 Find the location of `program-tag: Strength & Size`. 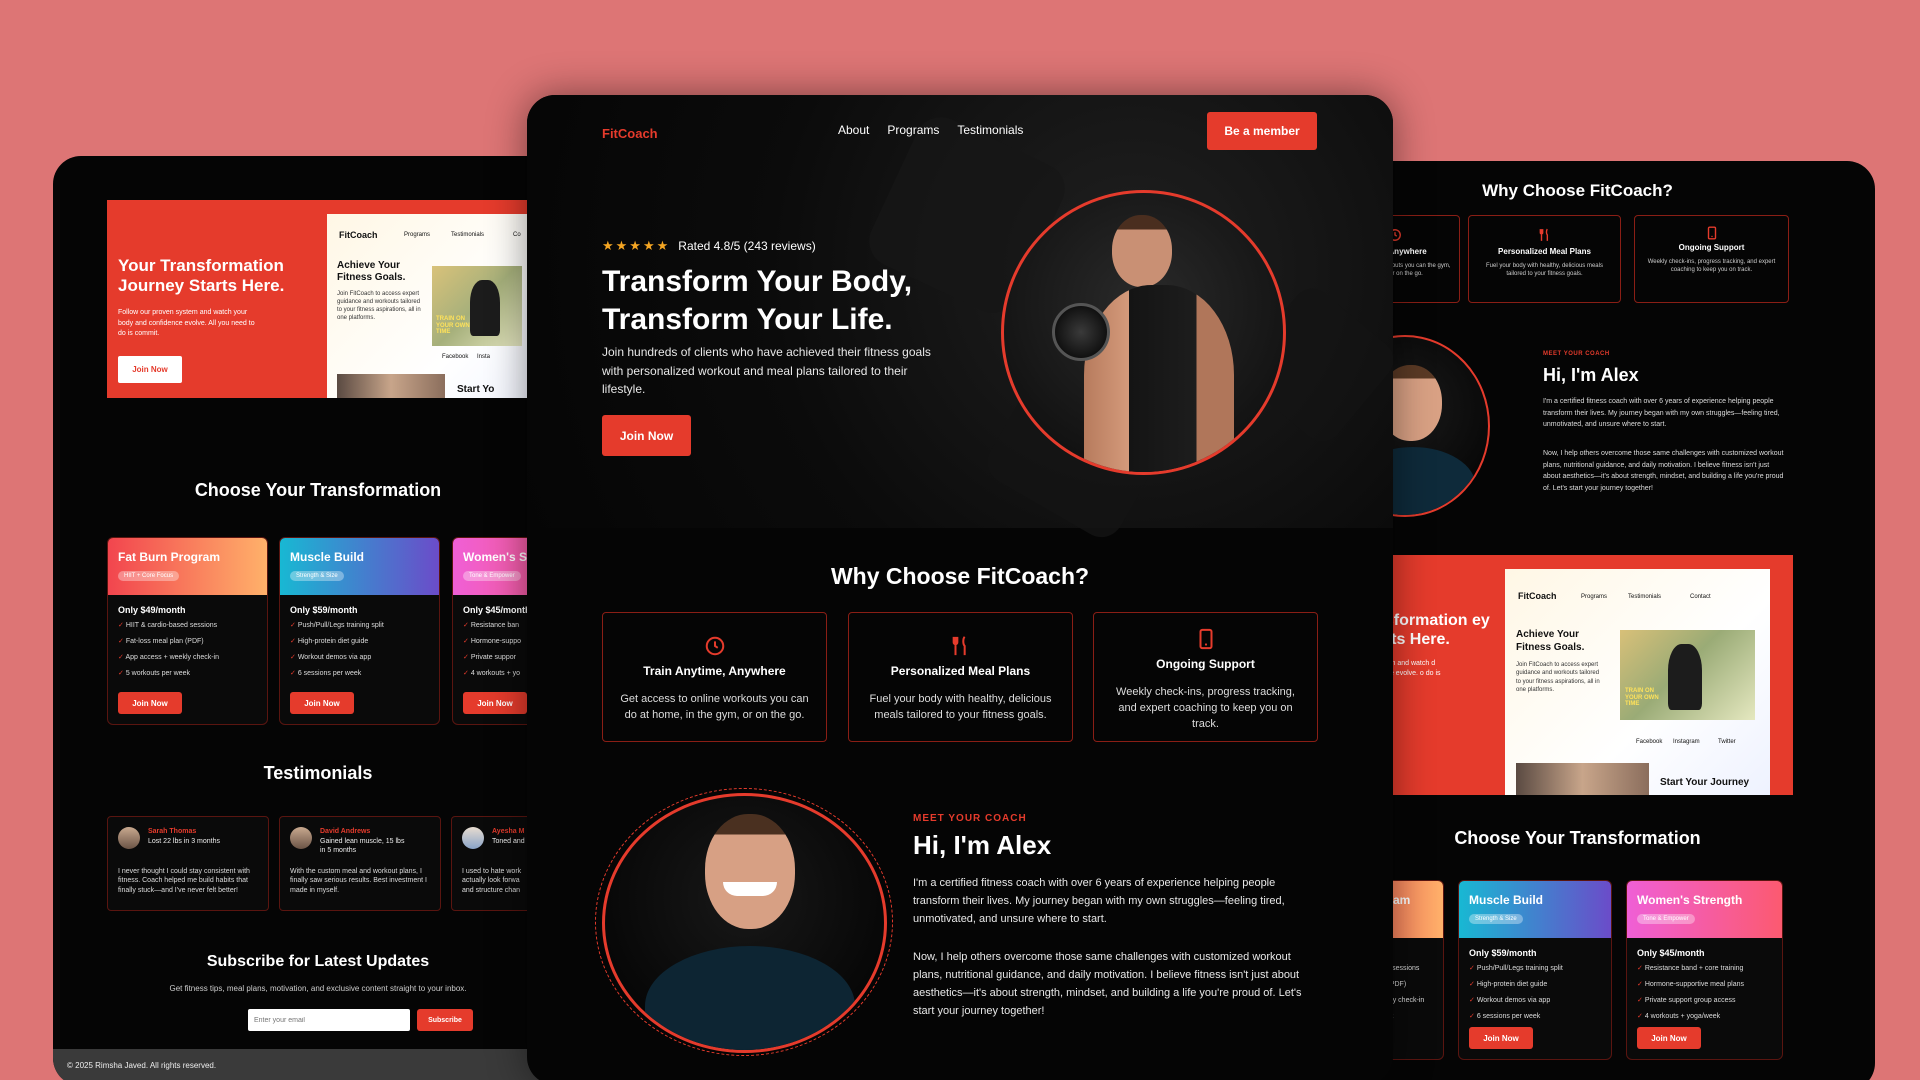

program-tag: Strength & Size is located at coordinates (1496, 919).